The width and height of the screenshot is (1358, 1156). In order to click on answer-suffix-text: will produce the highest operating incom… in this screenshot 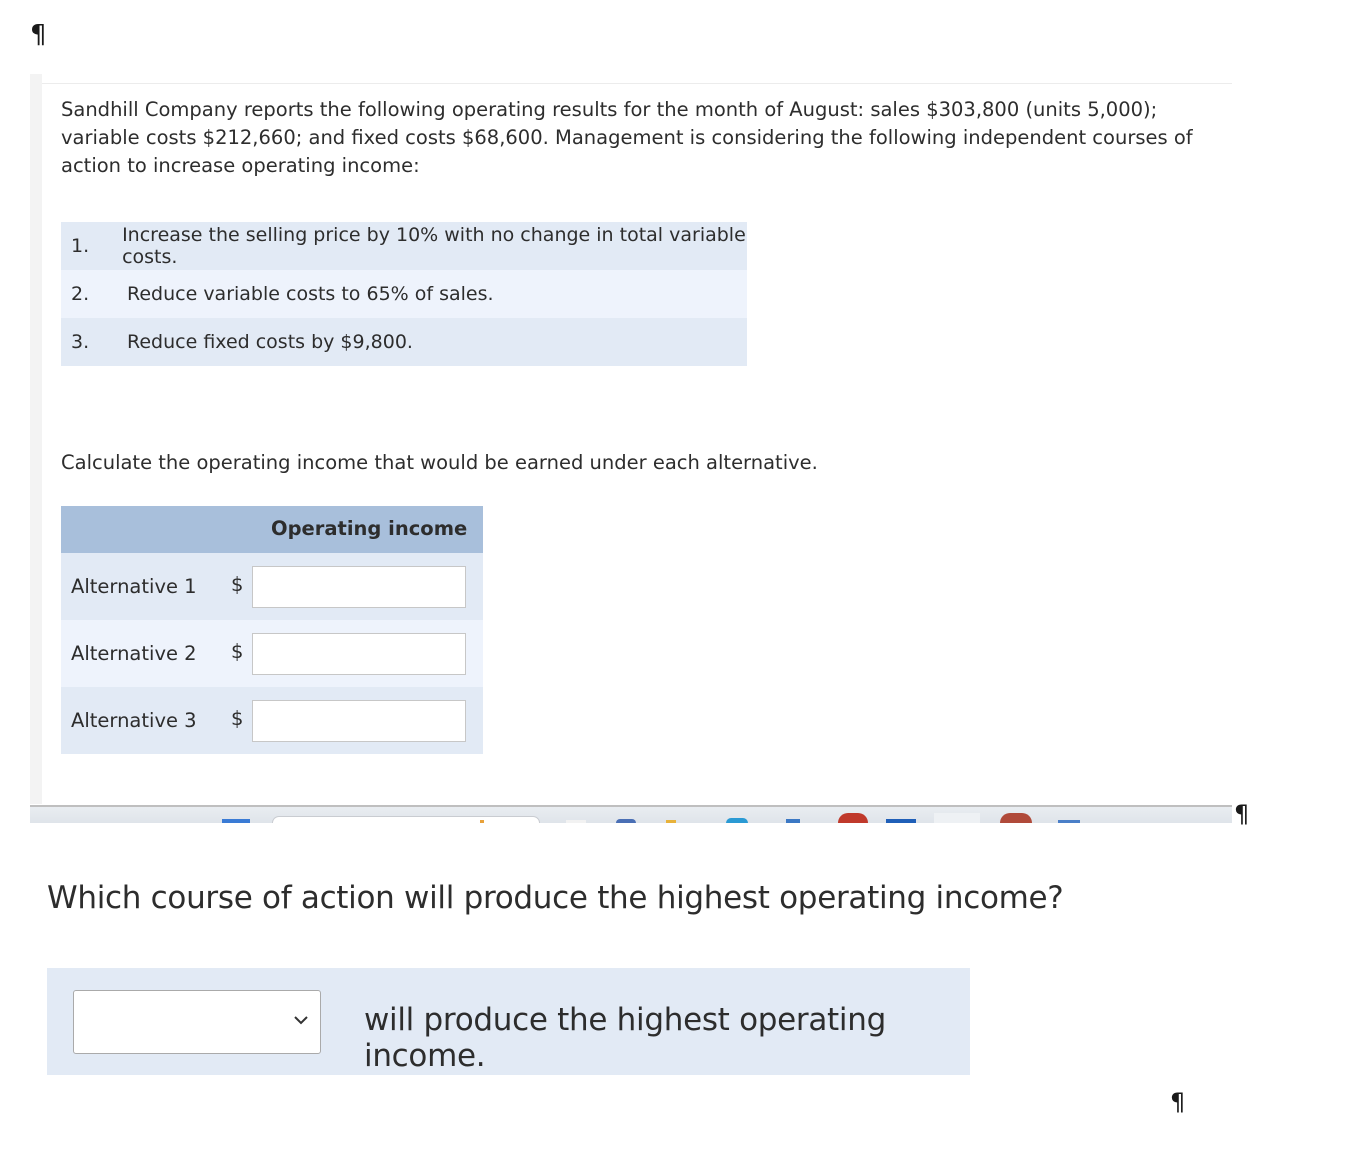, I will do `click(625, 1038)`.